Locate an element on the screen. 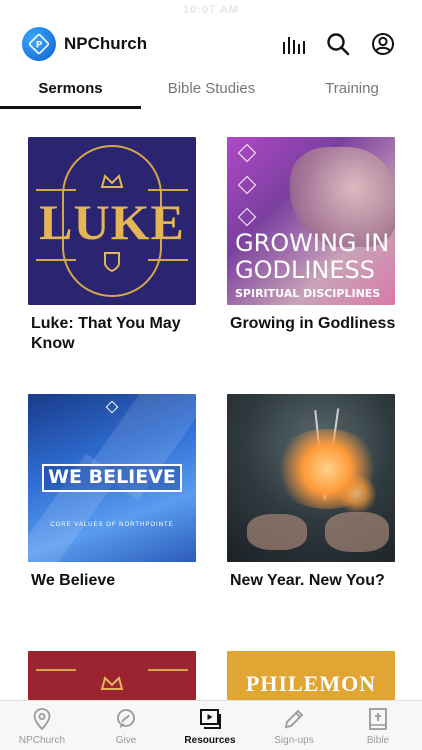 The height and width of the screenshot is (750, 422). svg-text: P is located at coordinates (39, 46).